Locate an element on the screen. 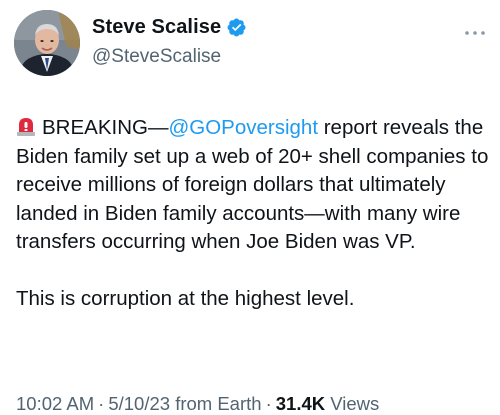  tweet-time: 10:02 AM is located at coordinates (55, 403).